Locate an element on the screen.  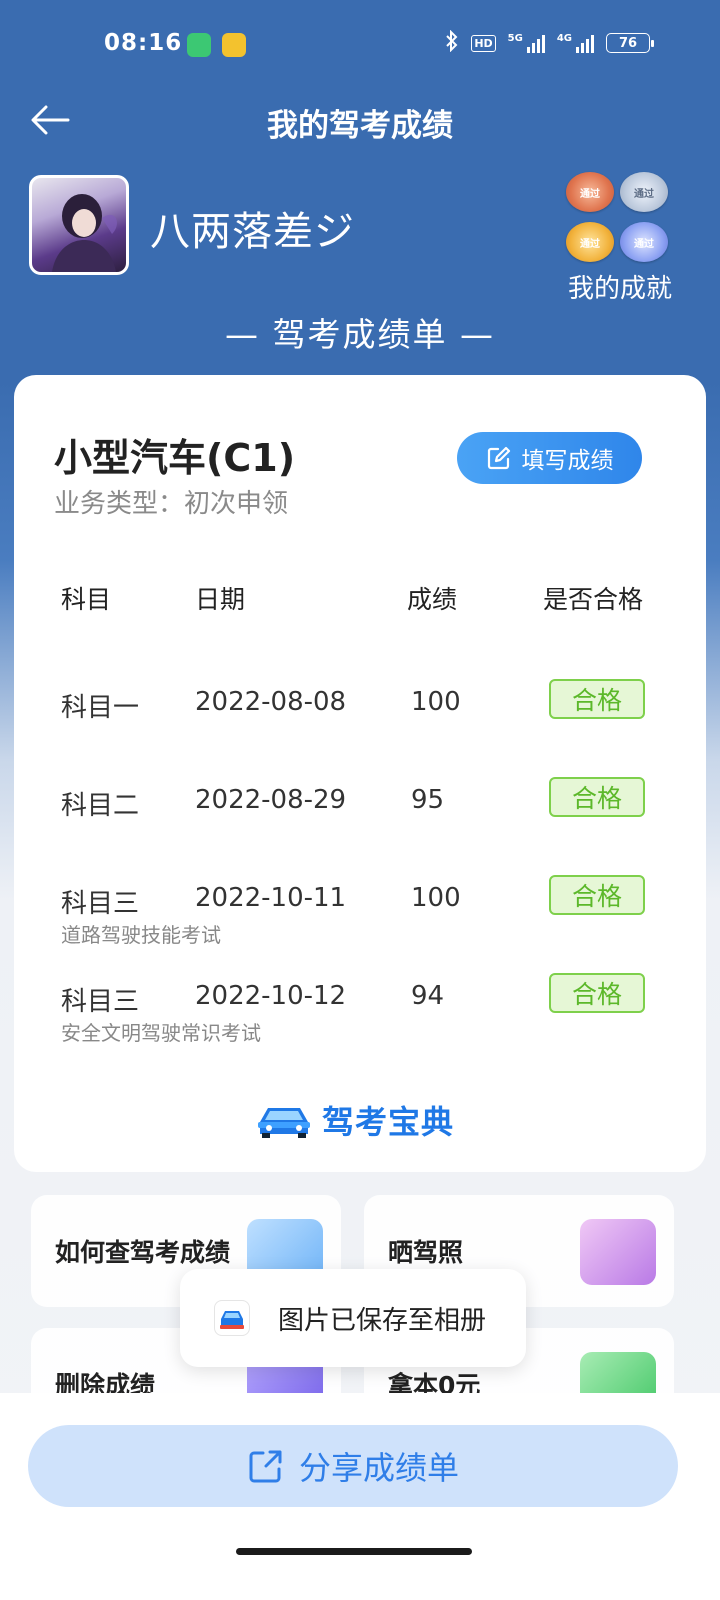
status-bar: 08:16 HD 5G 4G 76 is located at coordinates (360, 45).